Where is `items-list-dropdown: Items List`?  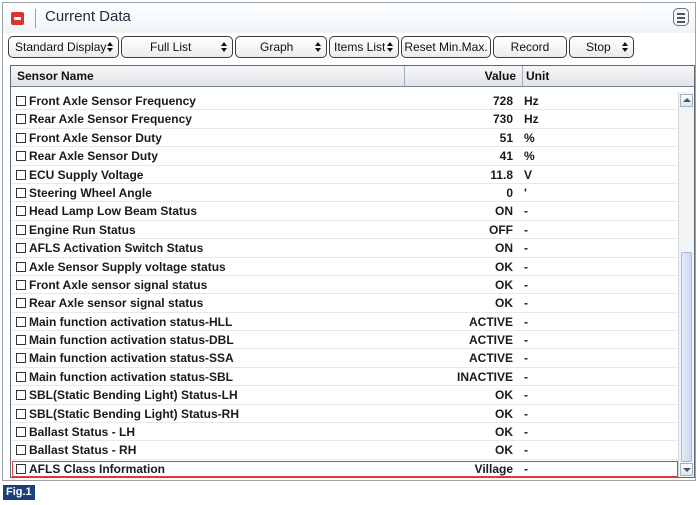
items-list-dropdown: Items List is located at coordinates (364, 47).